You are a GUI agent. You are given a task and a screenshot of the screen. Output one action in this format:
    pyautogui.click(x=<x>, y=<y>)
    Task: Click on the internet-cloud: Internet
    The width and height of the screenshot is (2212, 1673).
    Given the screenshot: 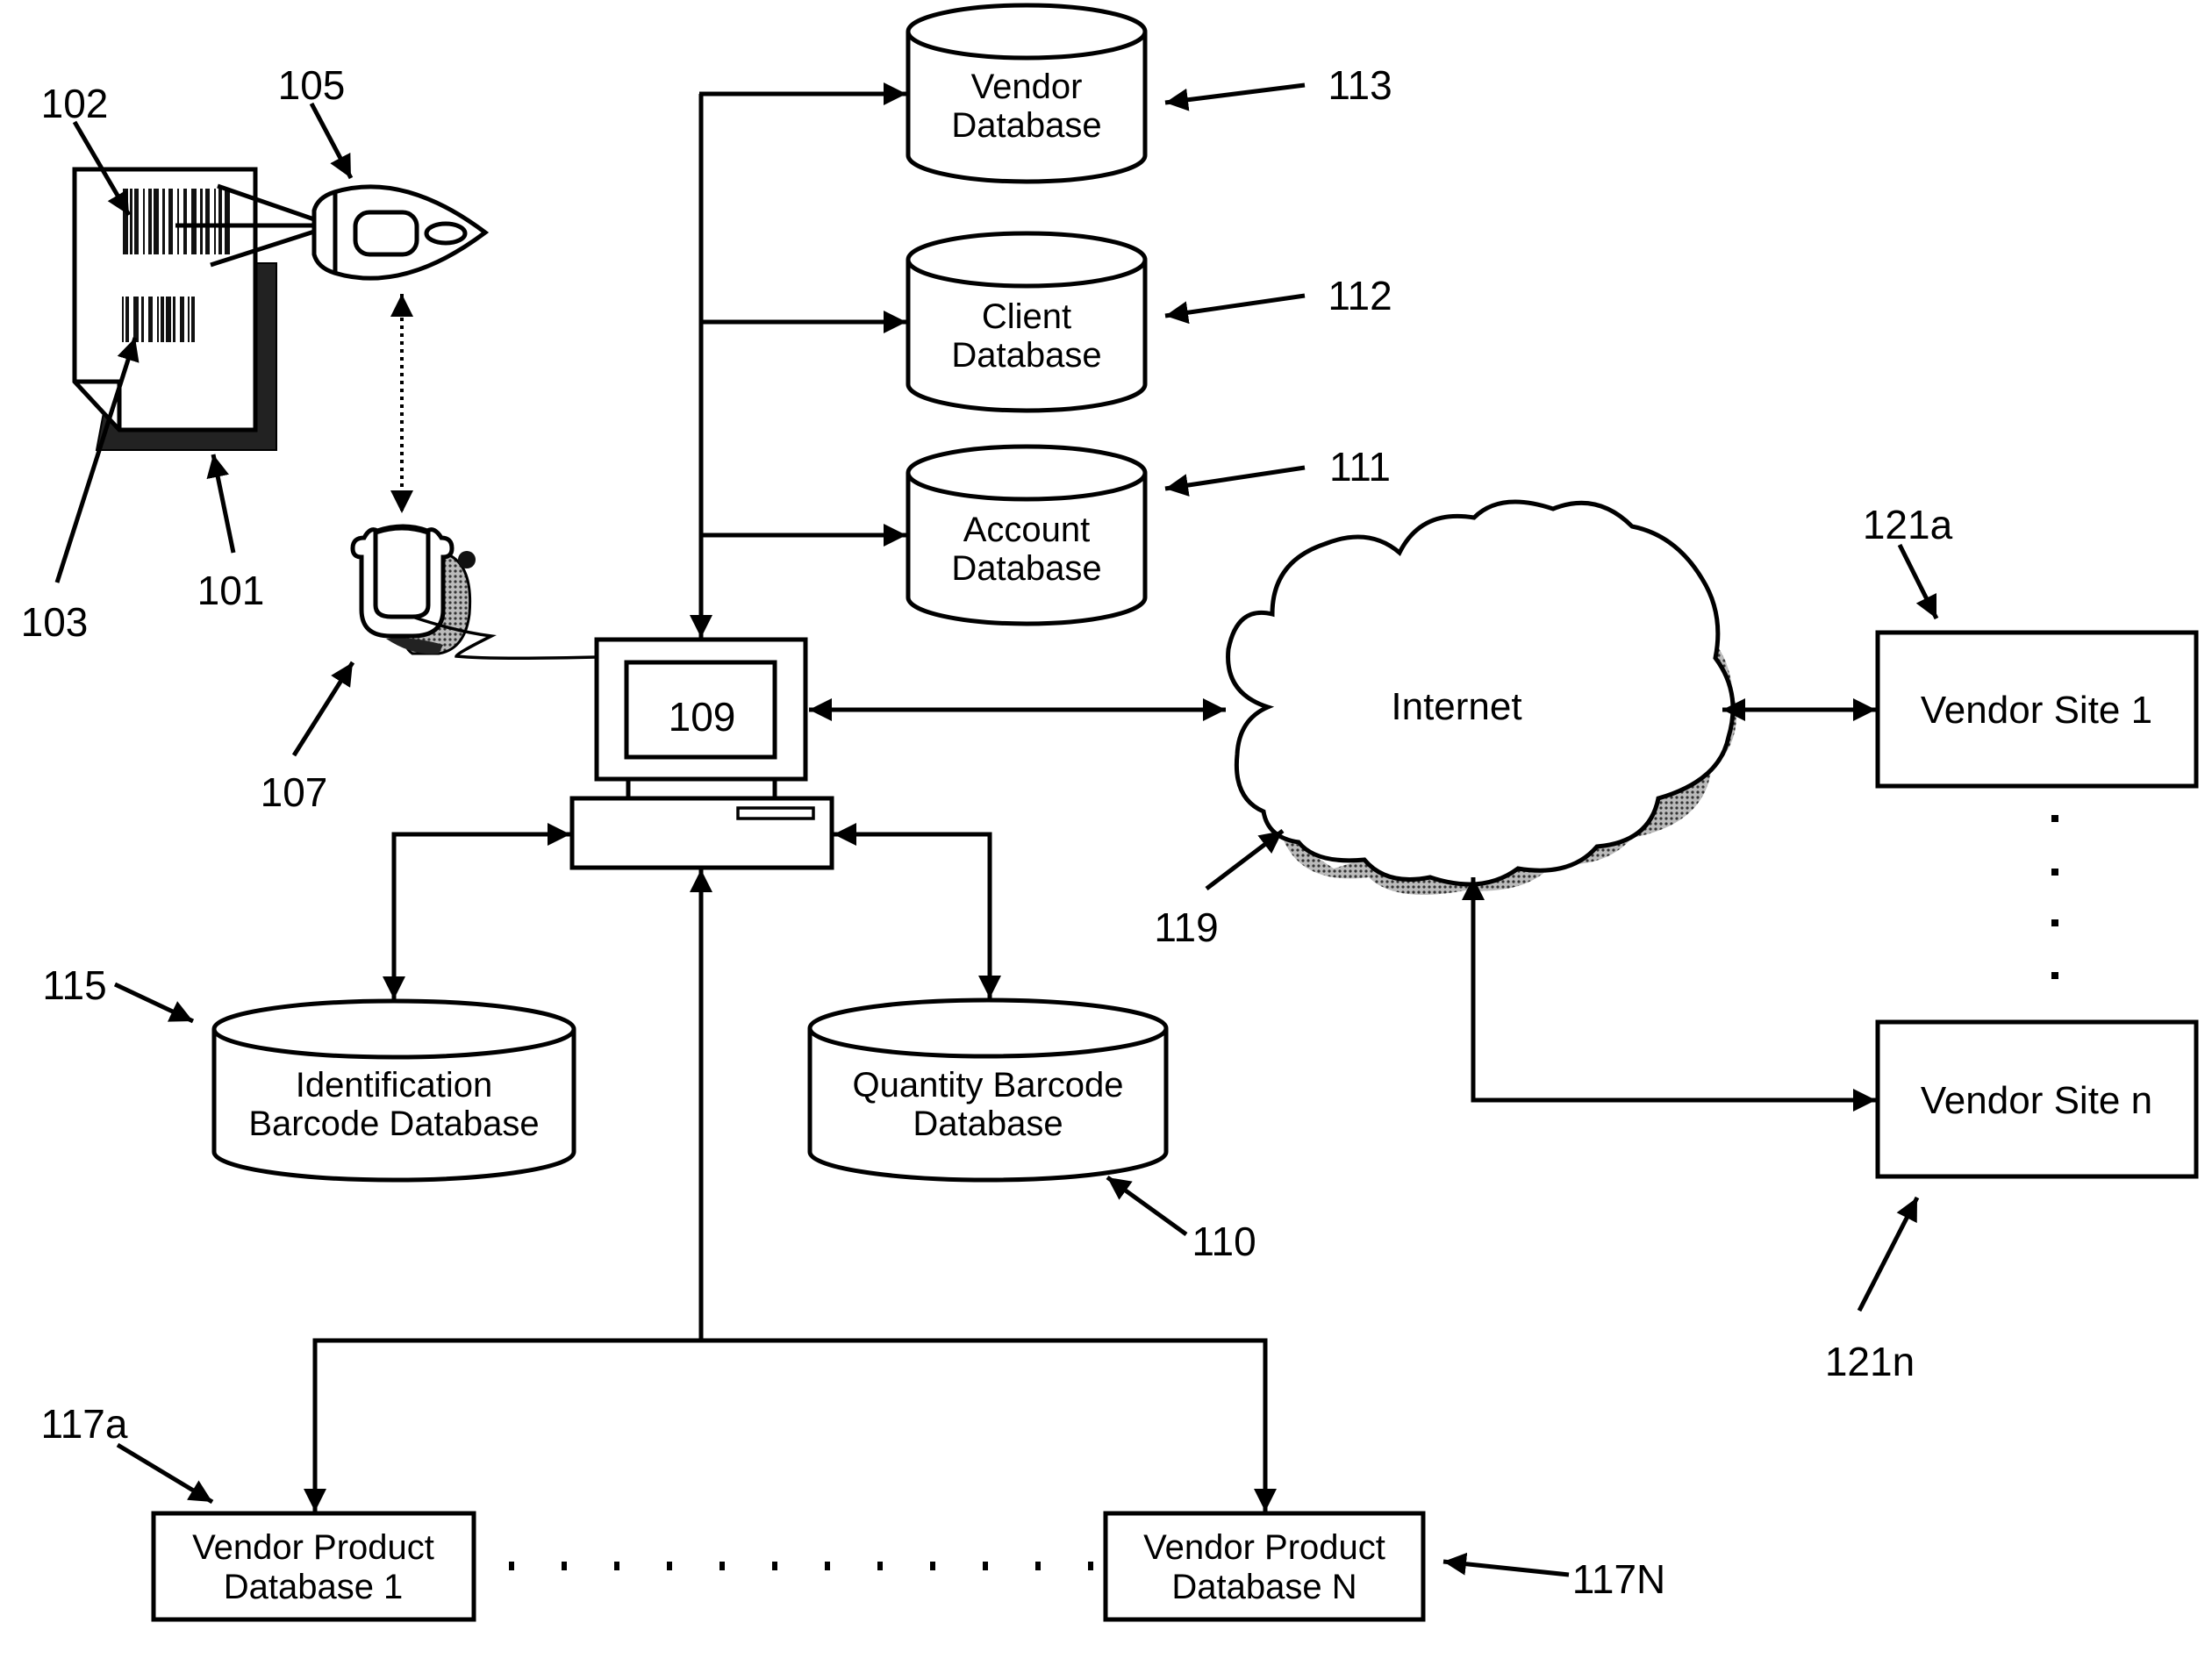 What is the action you would take?
    pyautogui.click(x=1481, y=697)
    